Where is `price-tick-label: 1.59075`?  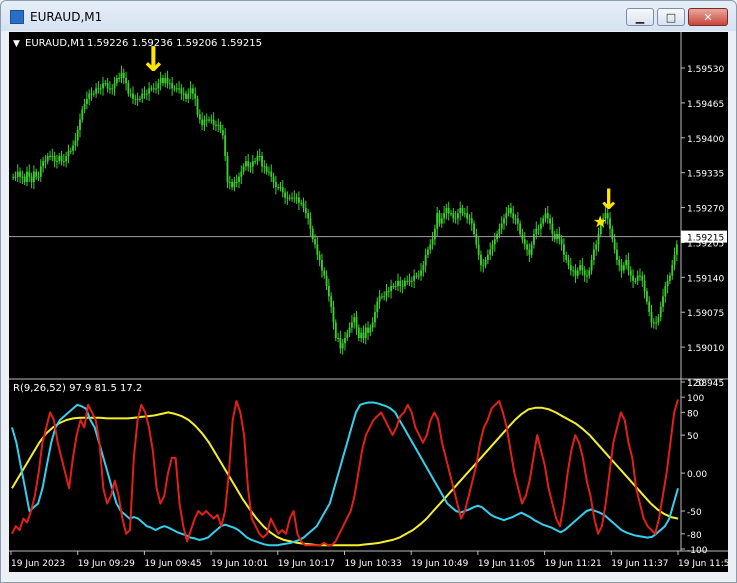 price-tick-label: 1.59075 is located at coordinates (705, 314).